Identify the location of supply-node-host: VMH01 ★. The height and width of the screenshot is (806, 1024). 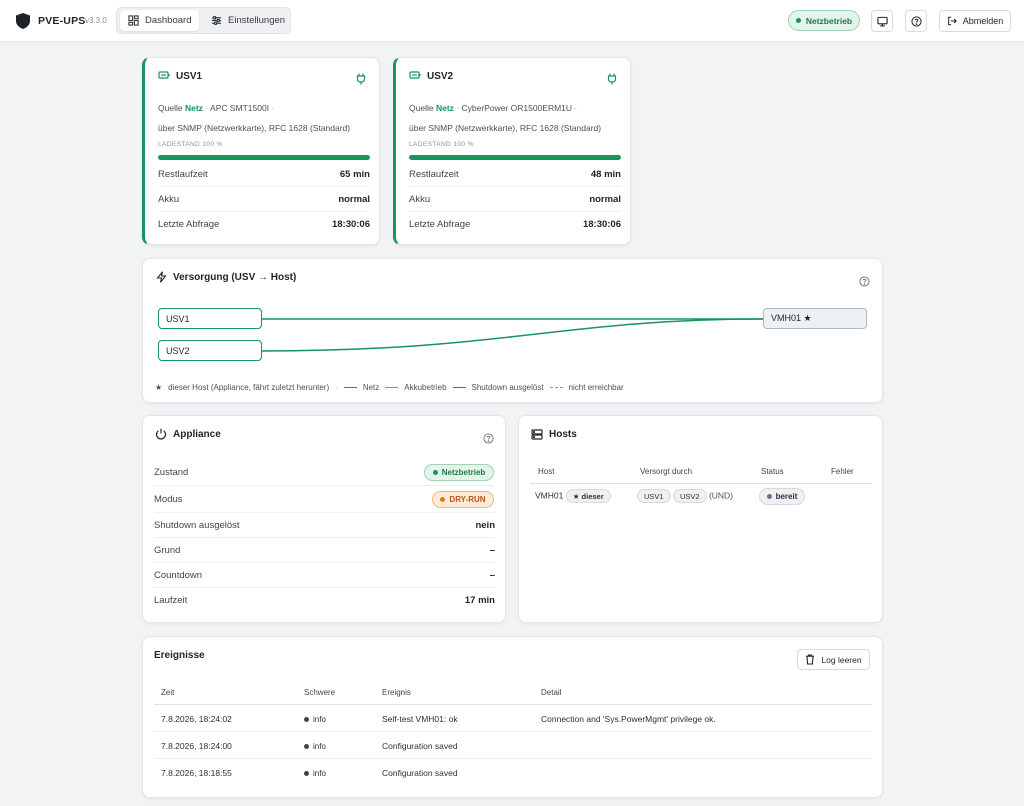
(815, 318).